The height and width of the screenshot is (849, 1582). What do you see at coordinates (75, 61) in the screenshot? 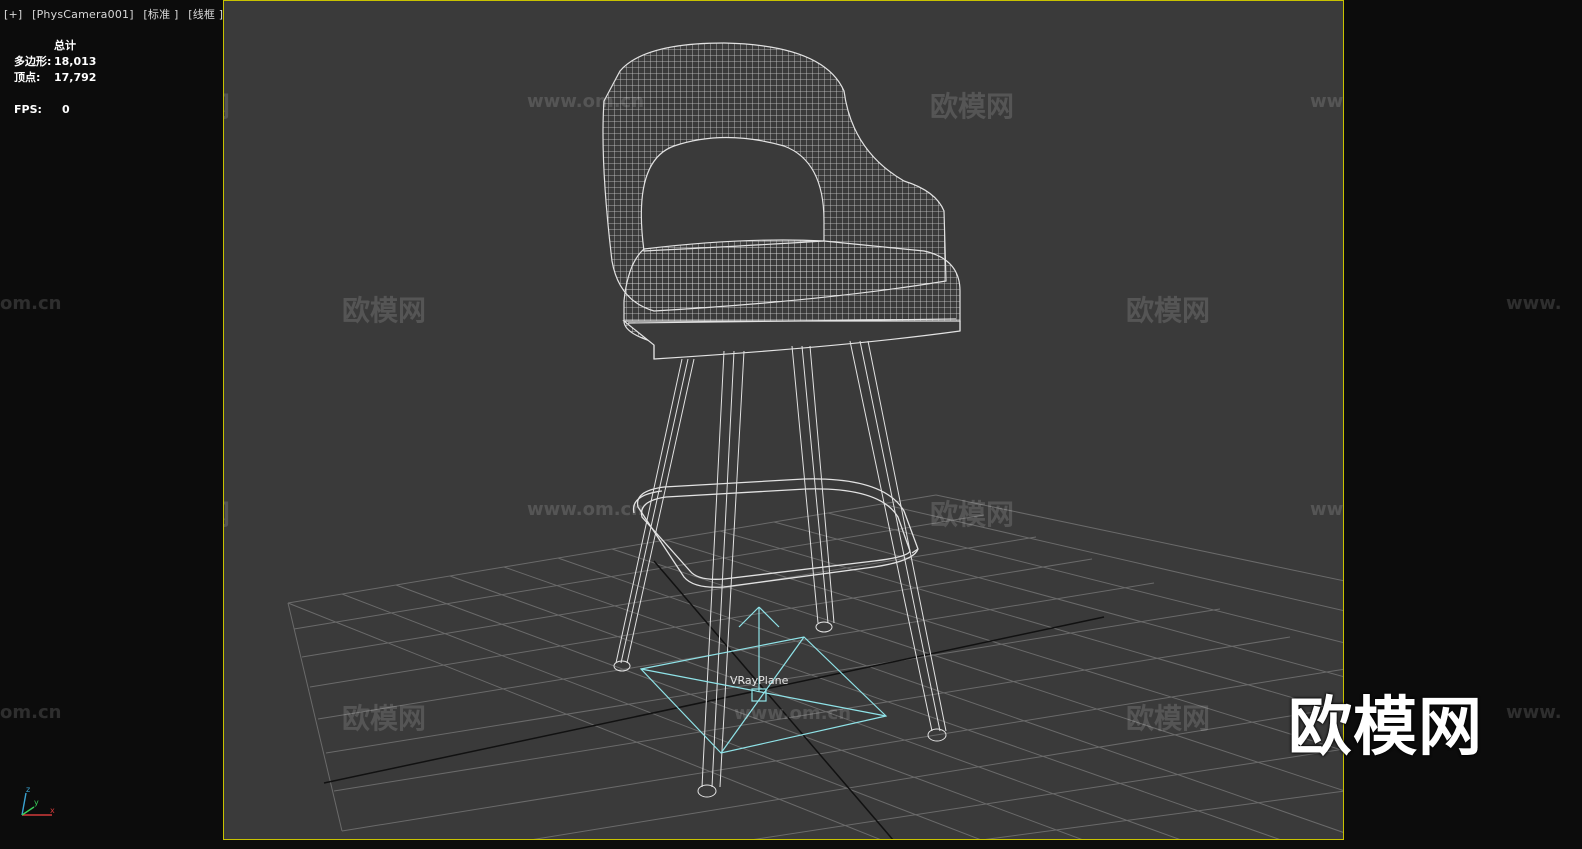
I see `polygons-value: 18,013` at bounding box center [75, 61].